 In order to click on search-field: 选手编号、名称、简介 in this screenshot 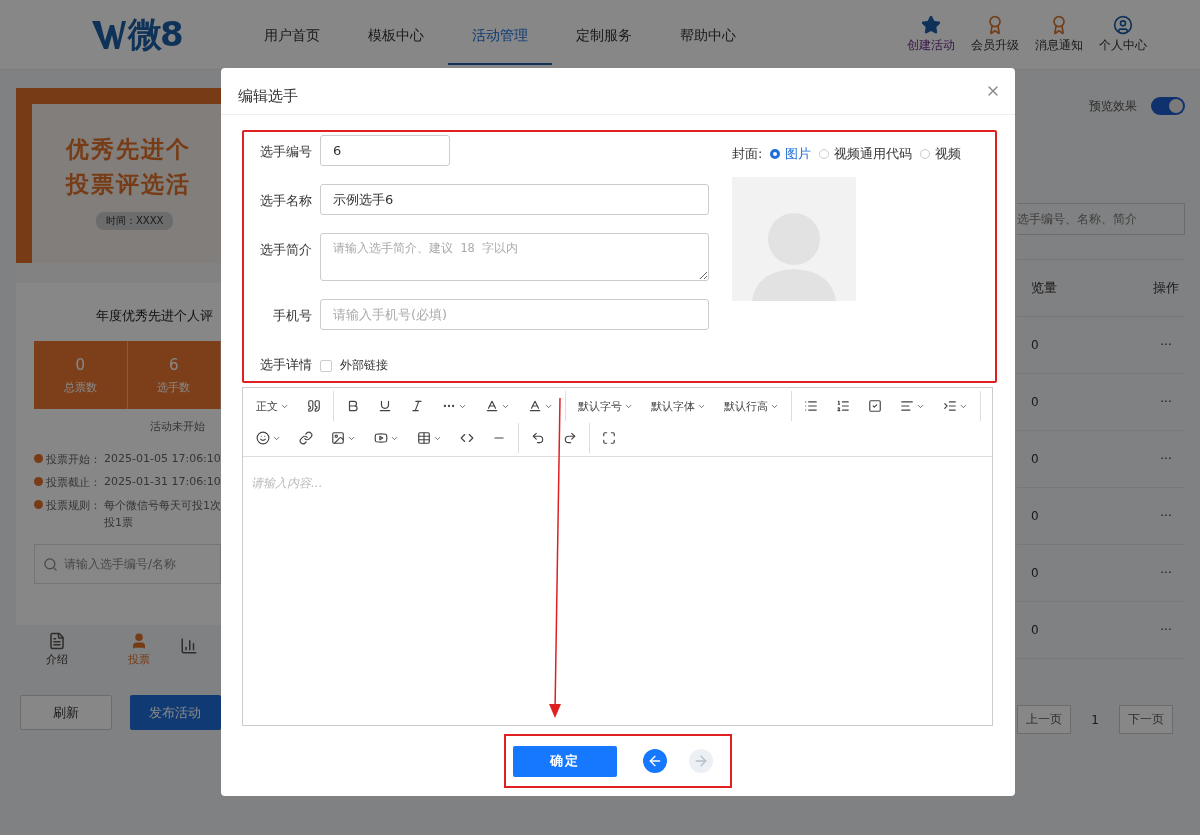, I will do `click(1101, 219)`.